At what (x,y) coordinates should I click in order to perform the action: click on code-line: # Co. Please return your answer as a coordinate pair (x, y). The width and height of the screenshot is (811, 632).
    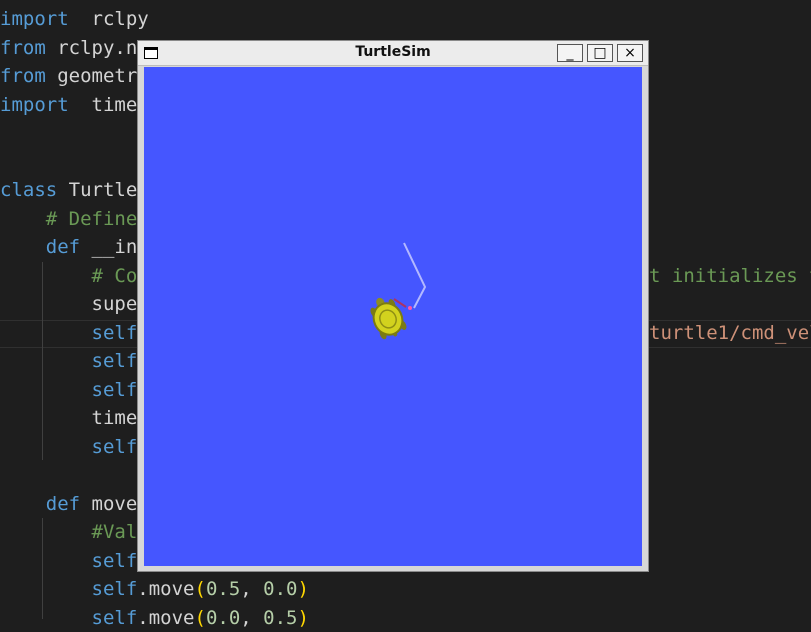
    Looking at the image, I should click on (69, 276).